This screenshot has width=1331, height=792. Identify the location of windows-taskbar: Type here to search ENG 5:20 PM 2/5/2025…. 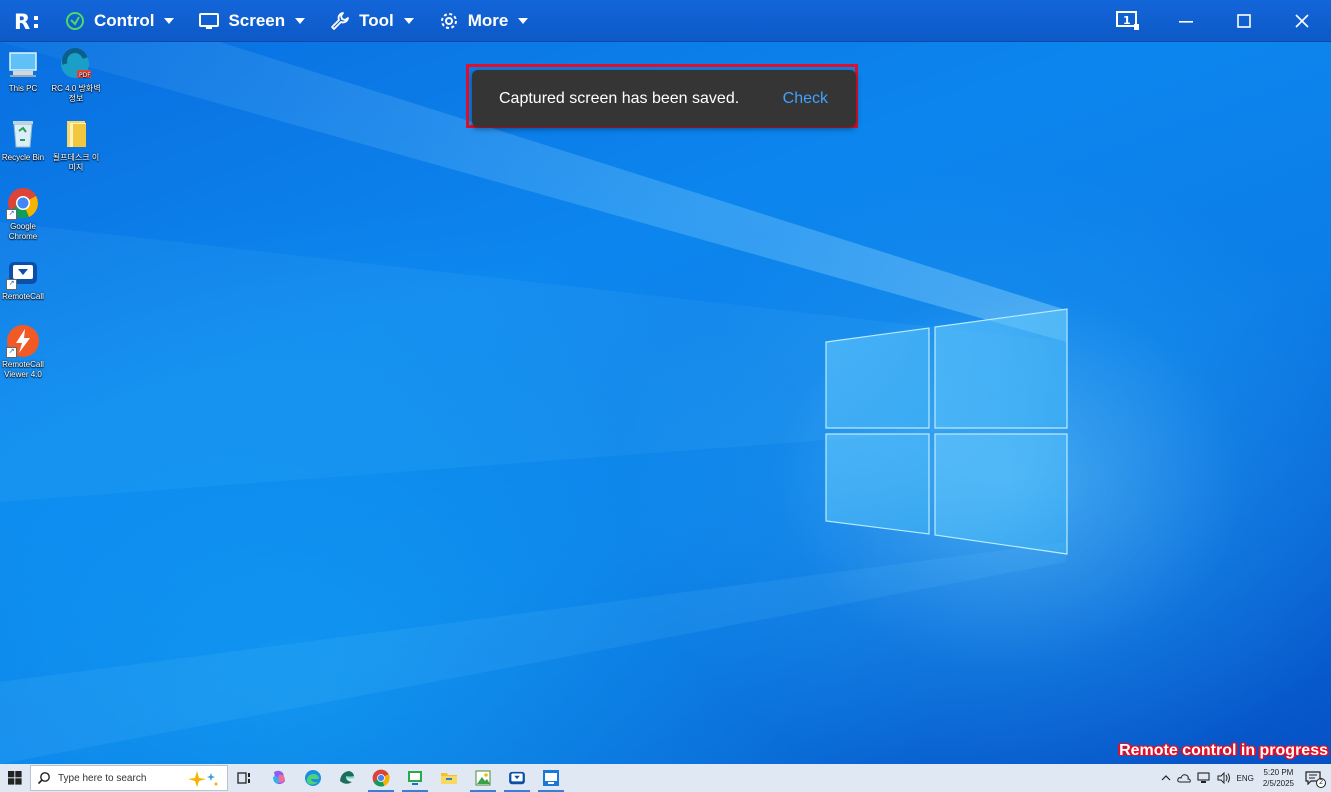
(665, 778).